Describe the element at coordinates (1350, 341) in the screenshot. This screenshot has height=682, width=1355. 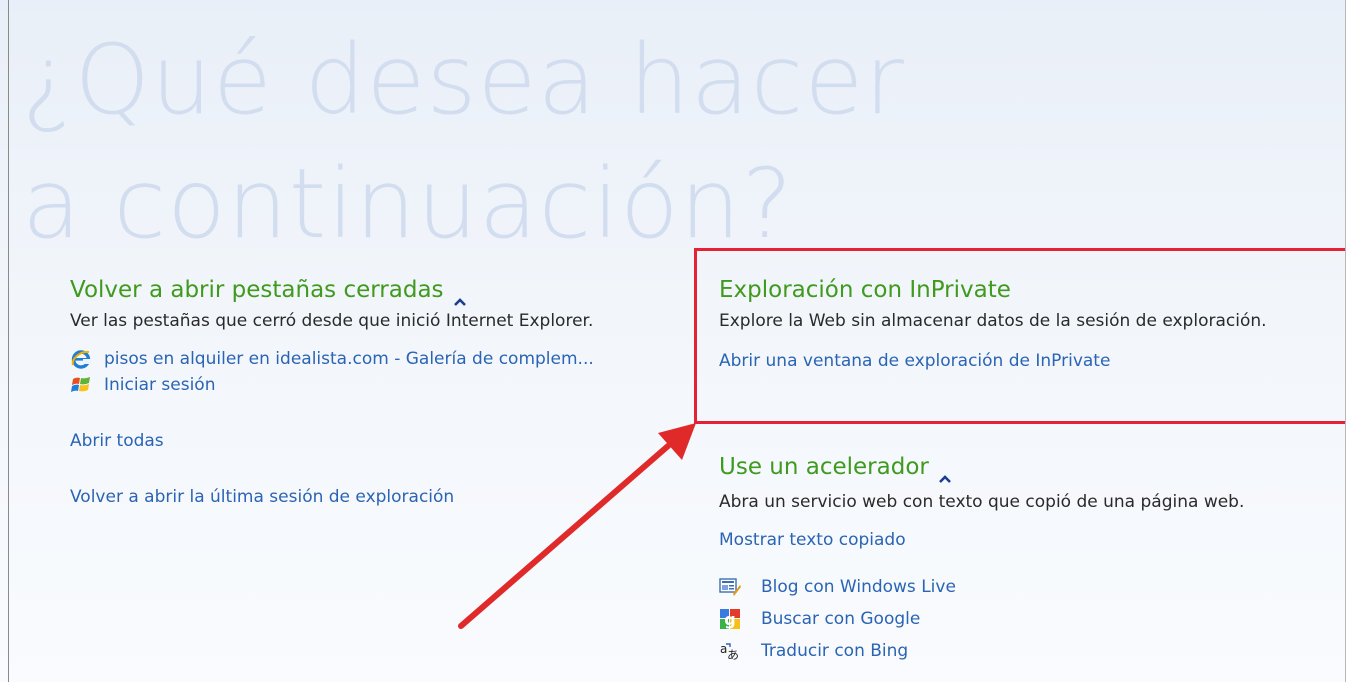
I see `window-right-margin` at that location.